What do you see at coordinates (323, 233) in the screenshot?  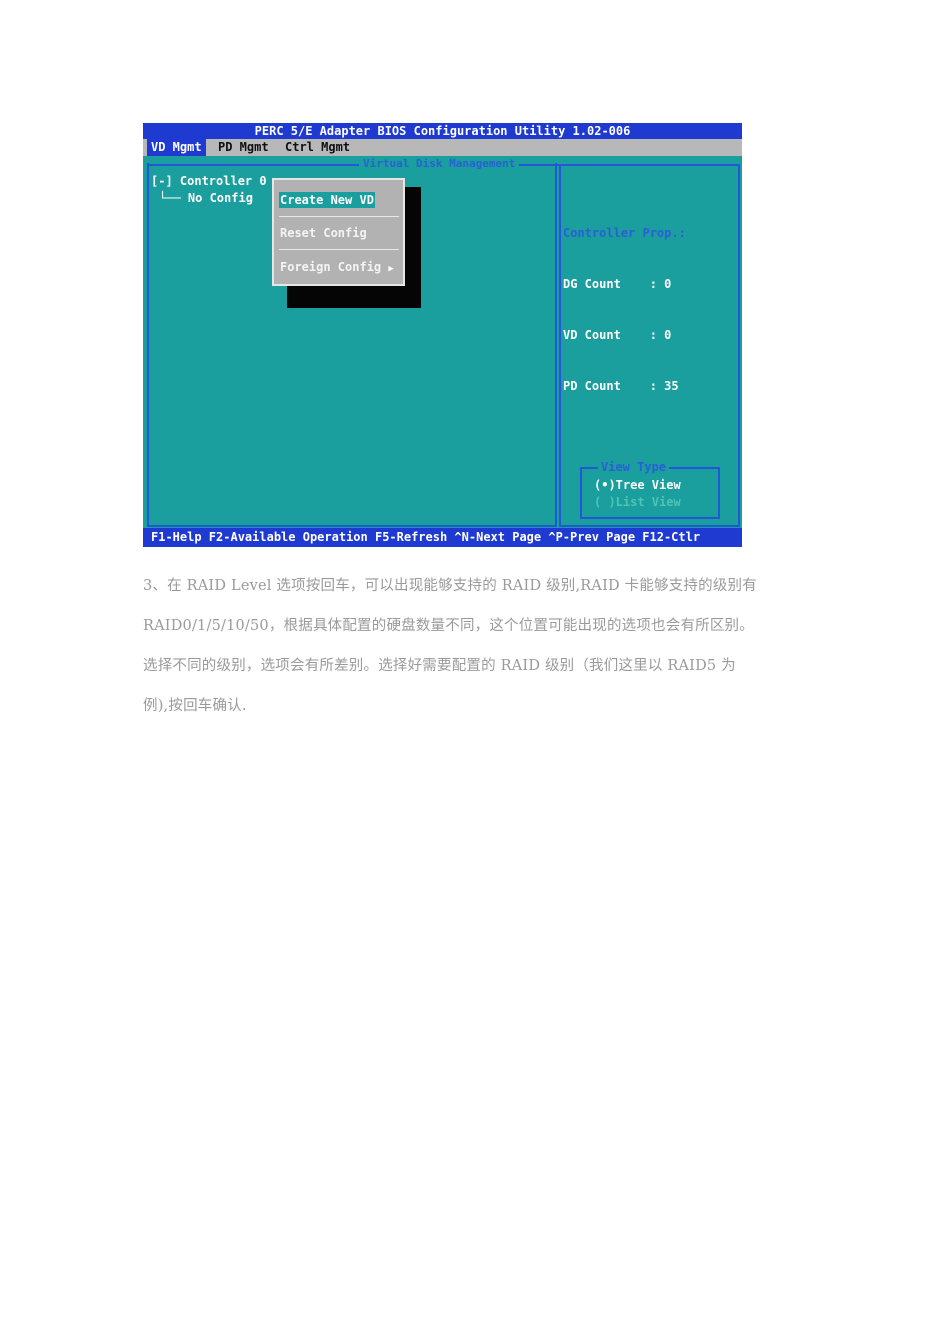 I see `menu-item-reset-config: Reset Config` at bounding box center [323, 233].